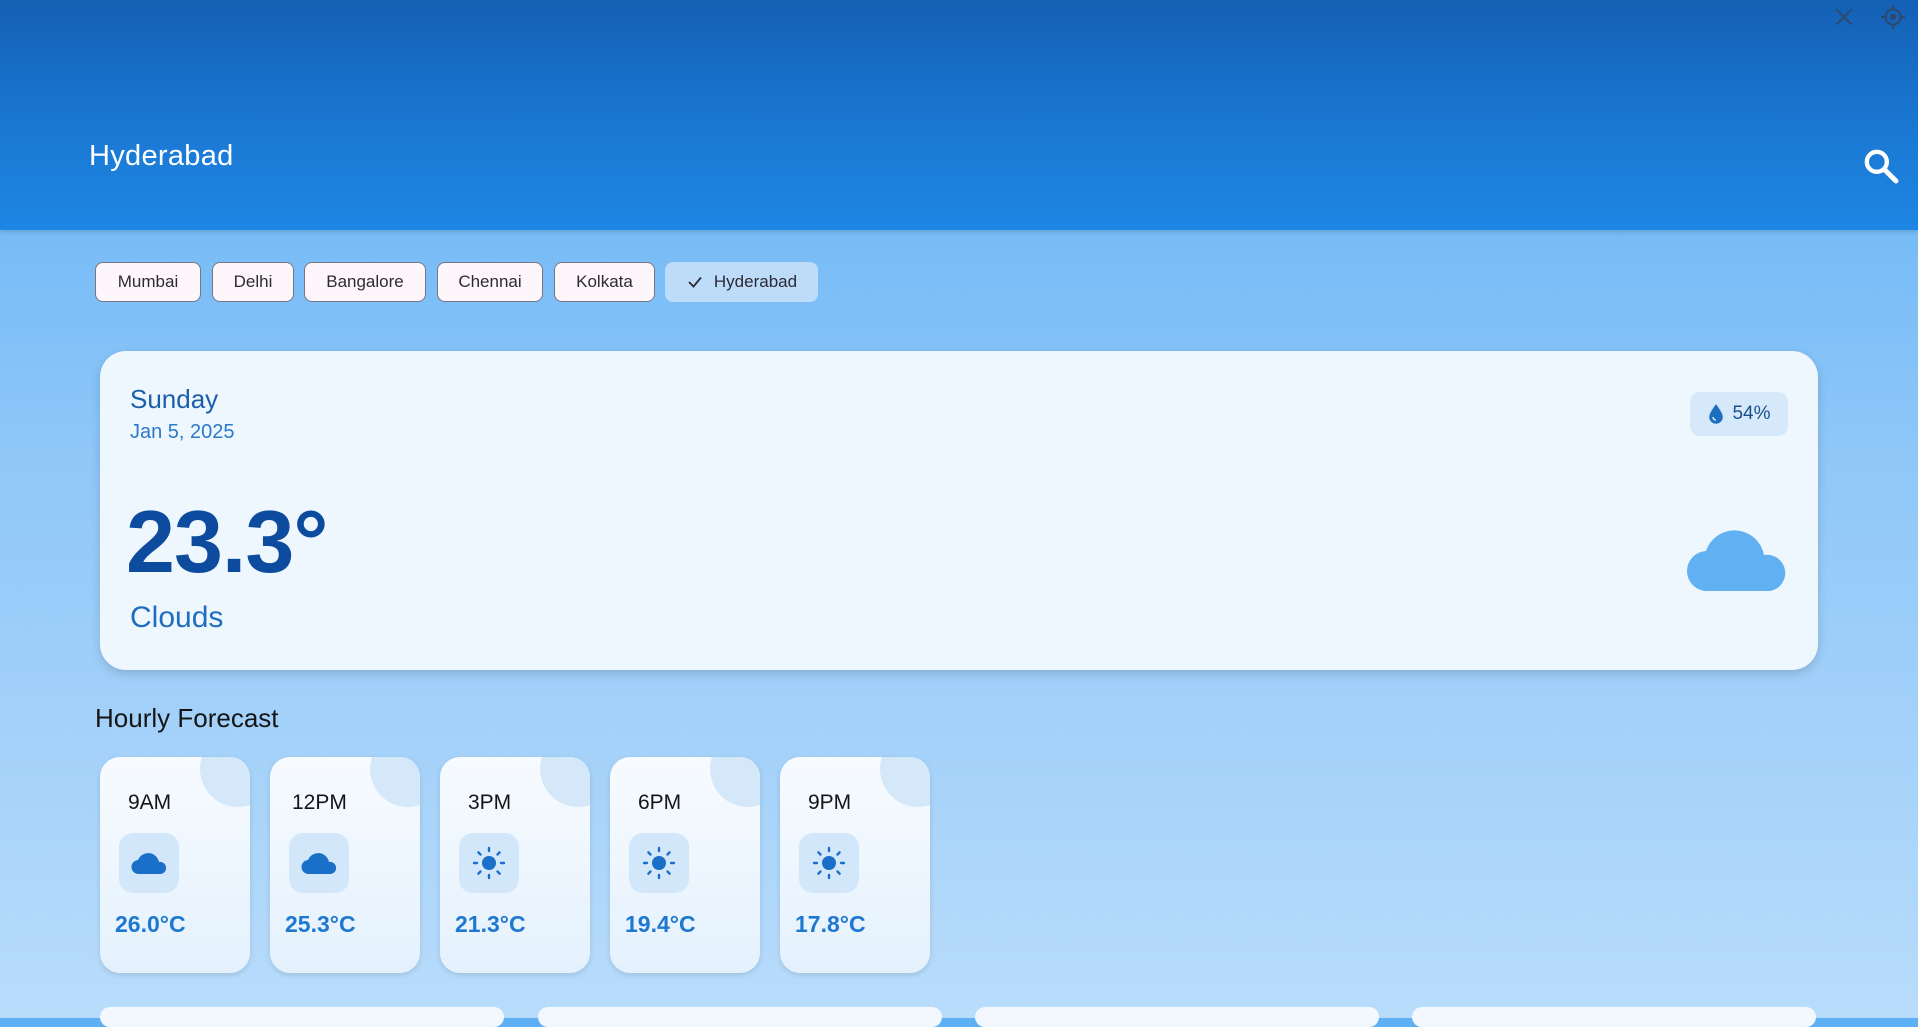 Image resolution: width=1918 pixels, height=1027 pixels. What do you see at coordinates (182, 432) in the screenshot?
I see `date-label: Jan 5, 2025` at bounding box center [182, 432].